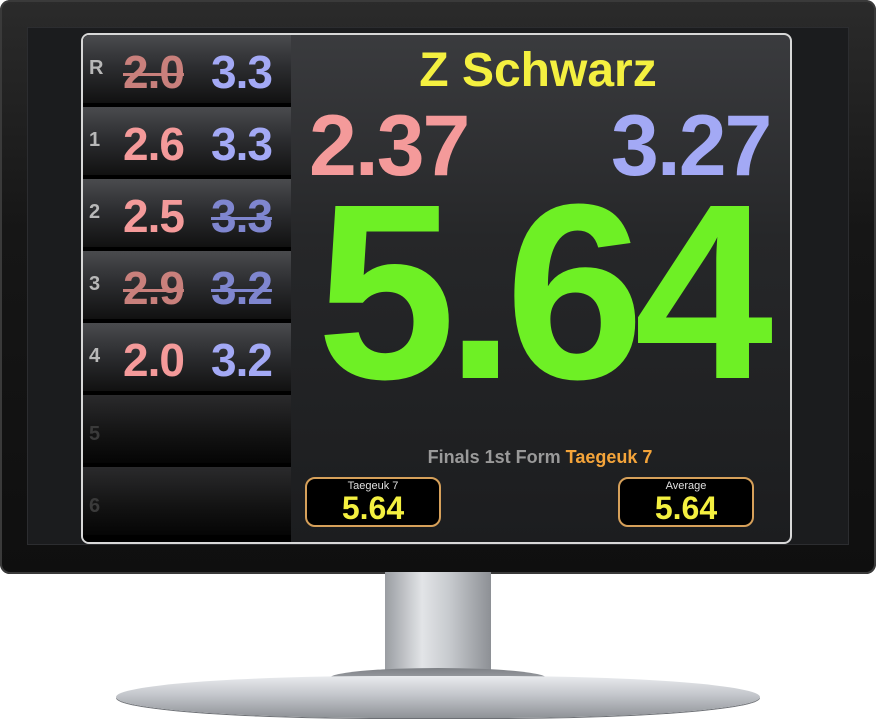  Describe the element at coordinates (95, 434) in the screenshot. I see `round-label: 5` at that location.